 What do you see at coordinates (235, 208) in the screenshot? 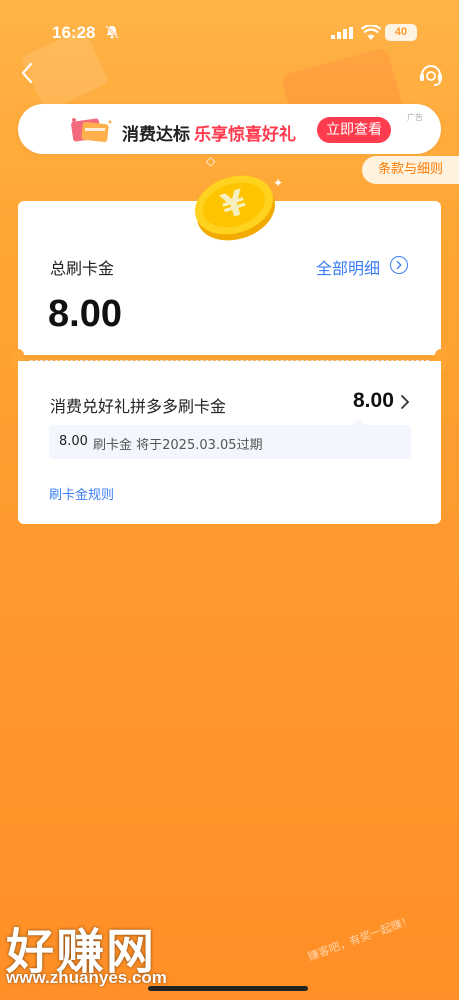
I see `coin-icon: ¥` at bounding box center [235, 208].